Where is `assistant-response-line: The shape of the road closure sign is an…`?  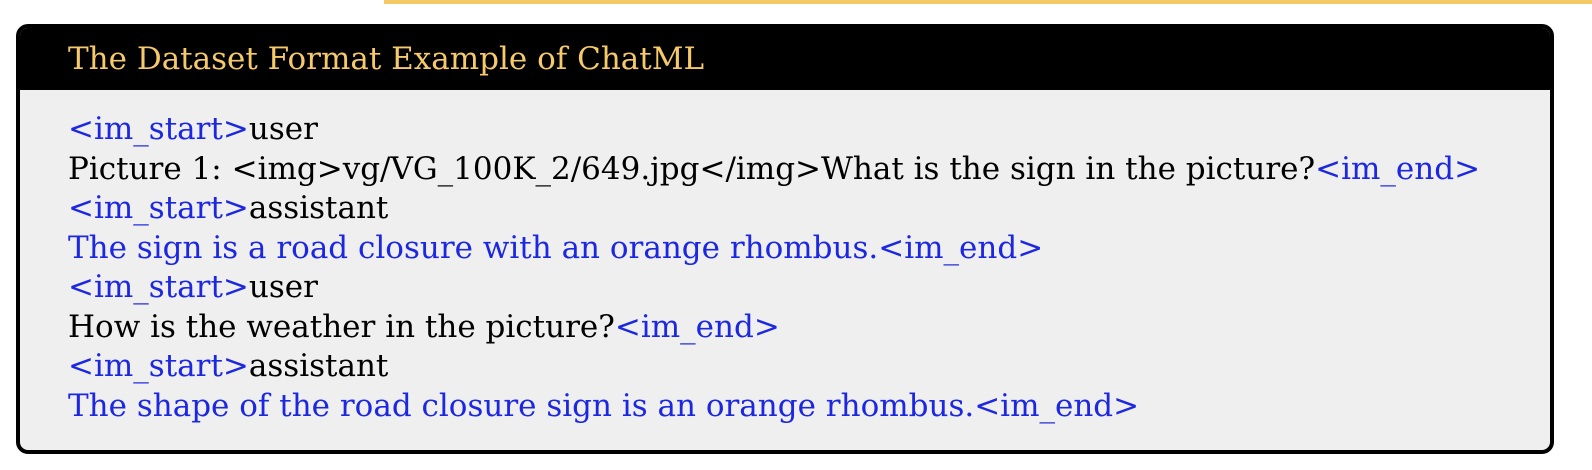
assistant-response-line: The shape of the road closure sign is an… is located at coordinates (604, 405).